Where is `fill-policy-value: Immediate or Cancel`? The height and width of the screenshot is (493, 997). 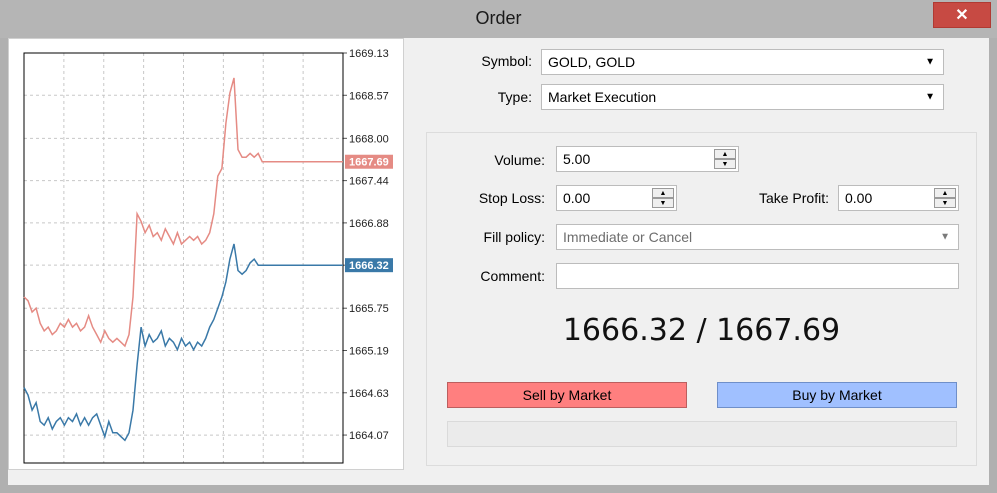
fill-policy-value: Immediate or Cancel is located at coordinates (628, 237).